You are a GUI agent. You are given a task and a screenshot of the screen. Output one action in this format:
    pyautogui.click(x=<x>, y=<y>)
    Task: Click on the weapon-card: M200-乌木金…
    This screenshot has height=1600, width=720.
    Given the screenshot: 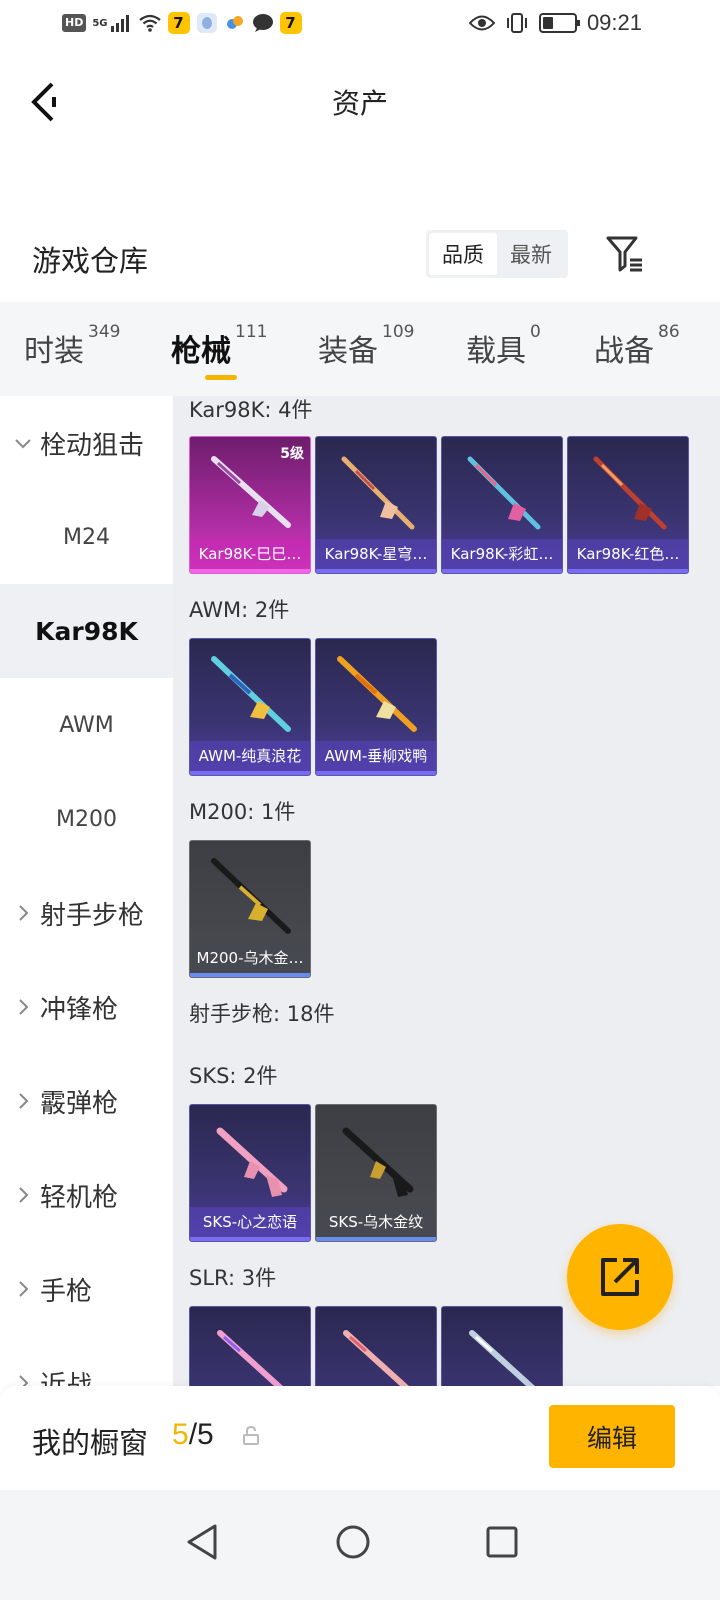 What is the action you would take?
    pyautogui.click(x=250, y=909)
    